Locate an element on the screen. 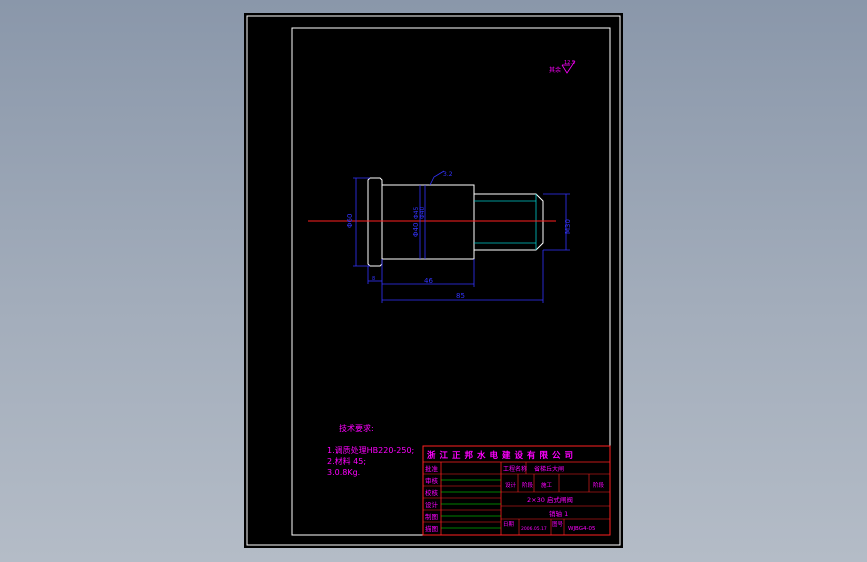  date-label: 日期 is located at coordinates (509, 524).